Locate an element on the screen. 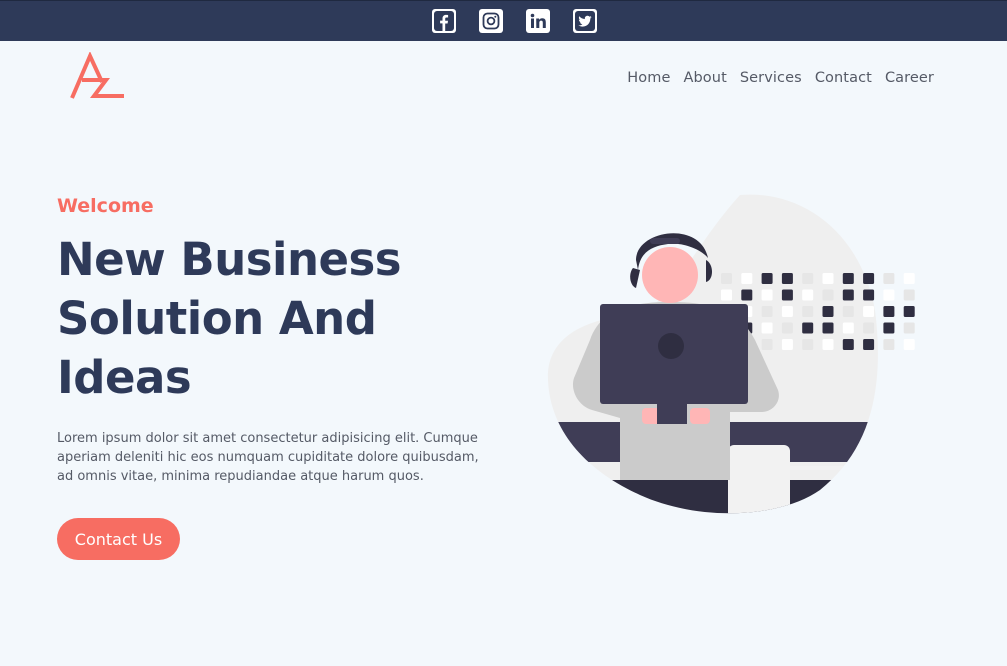 Image resolution: width=1007 pixels, height=666 pixels. brand-logo is located at coordinates (97, 76).